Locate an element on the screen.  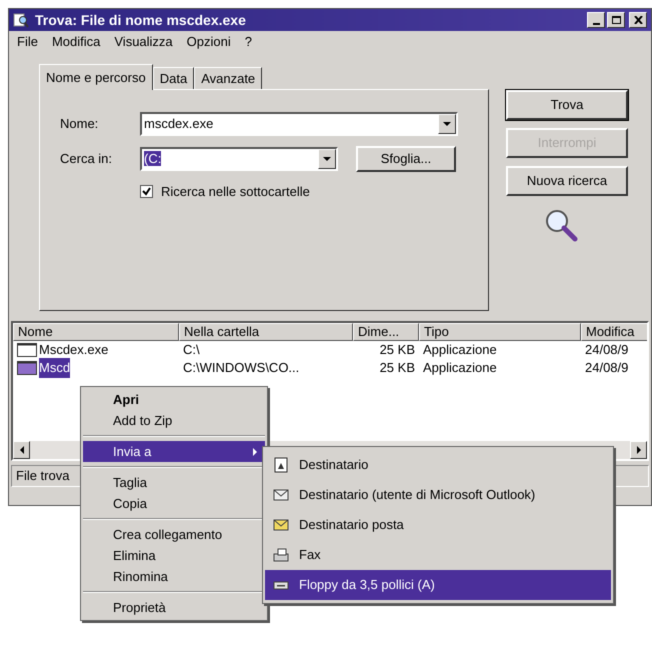
tab: Avanzate is located at coordinates (228, 78).